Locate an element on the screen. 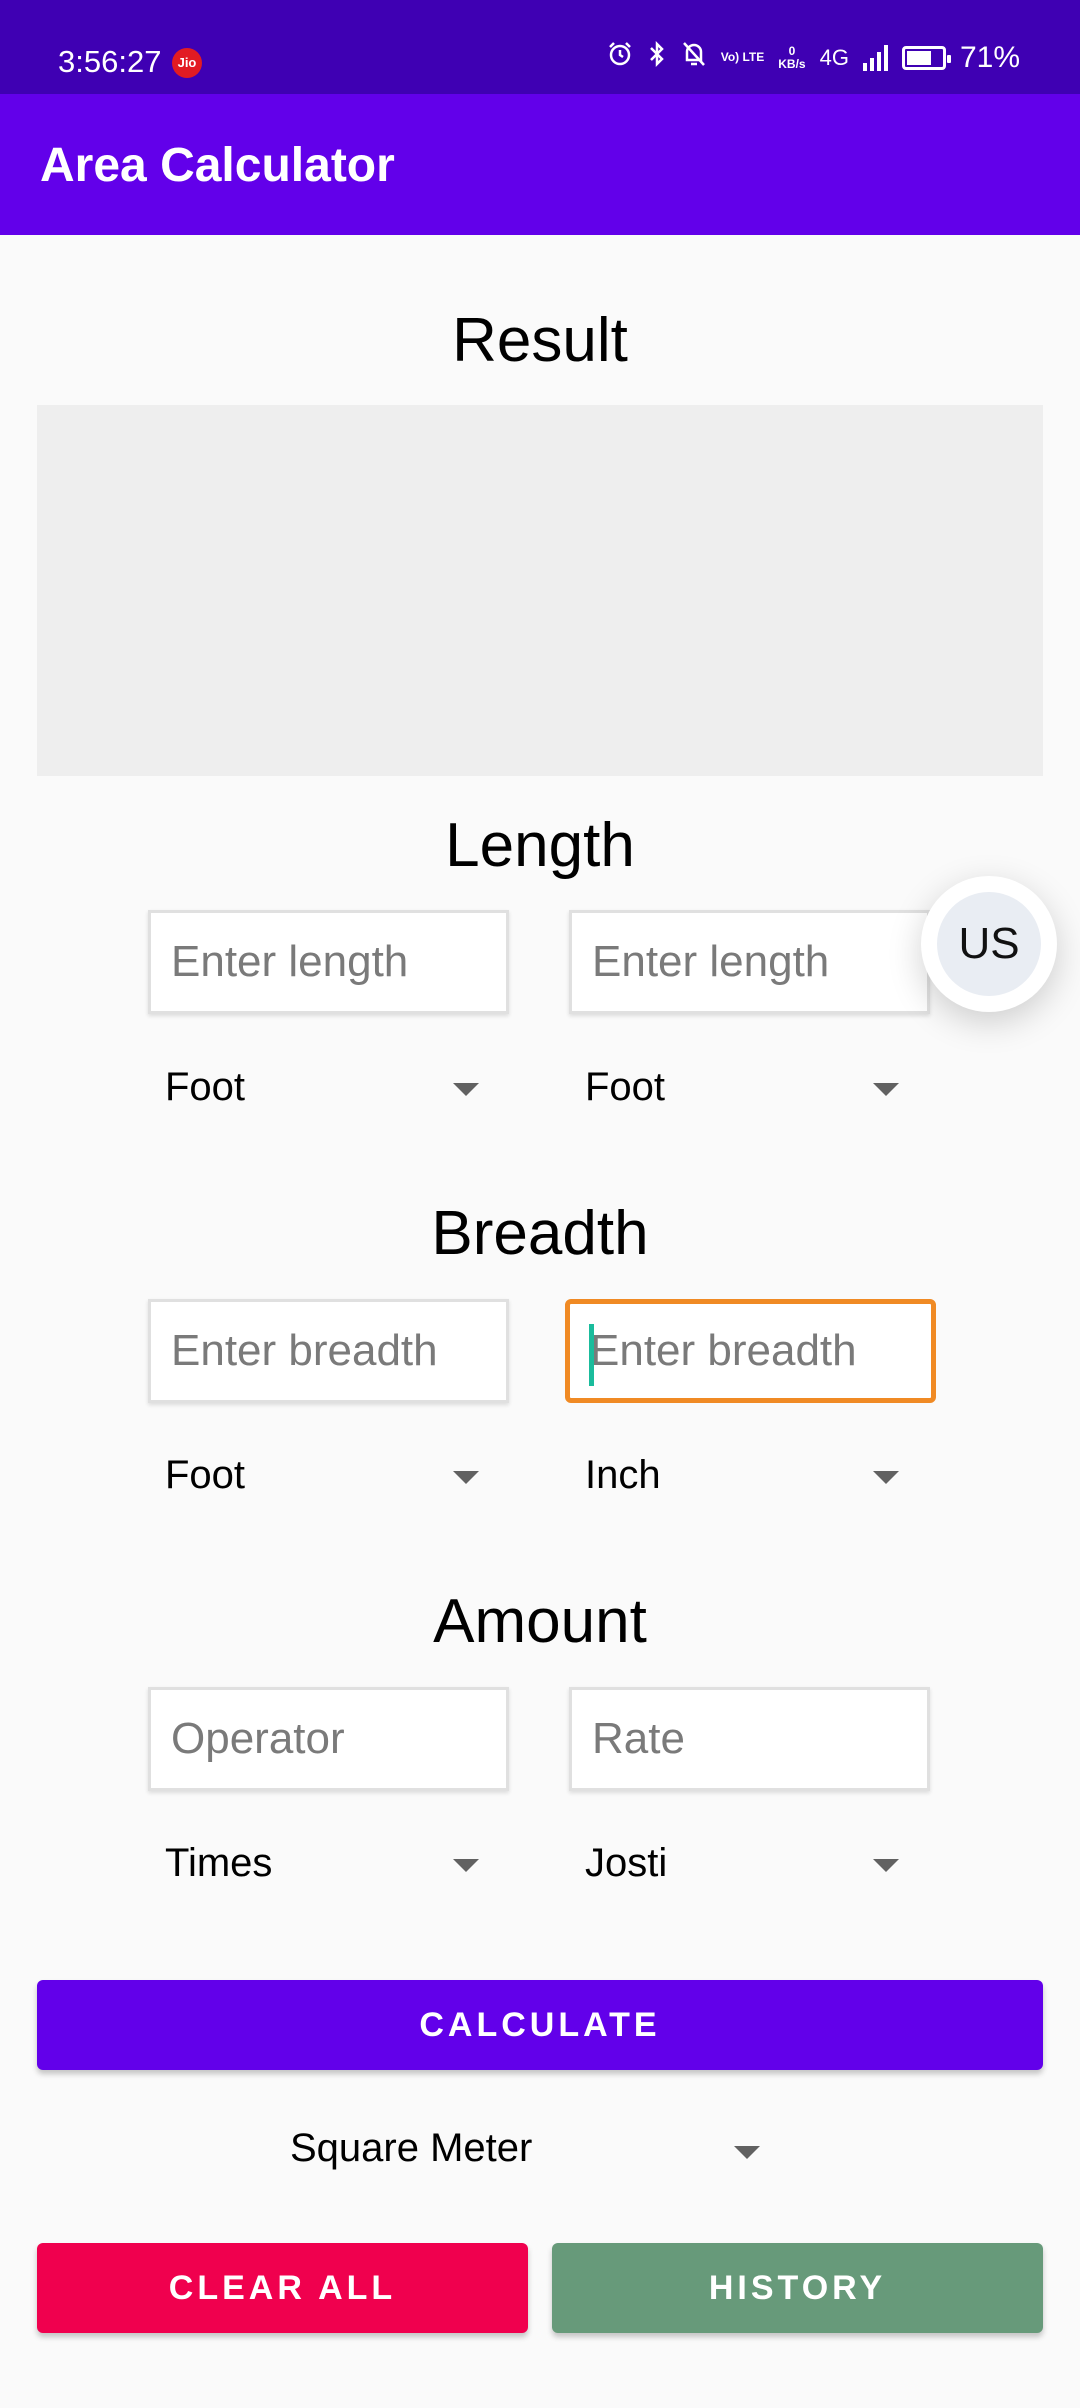 This screenshot has width=1080, height=2408. mute-icon is located at coordinates (694, 57).